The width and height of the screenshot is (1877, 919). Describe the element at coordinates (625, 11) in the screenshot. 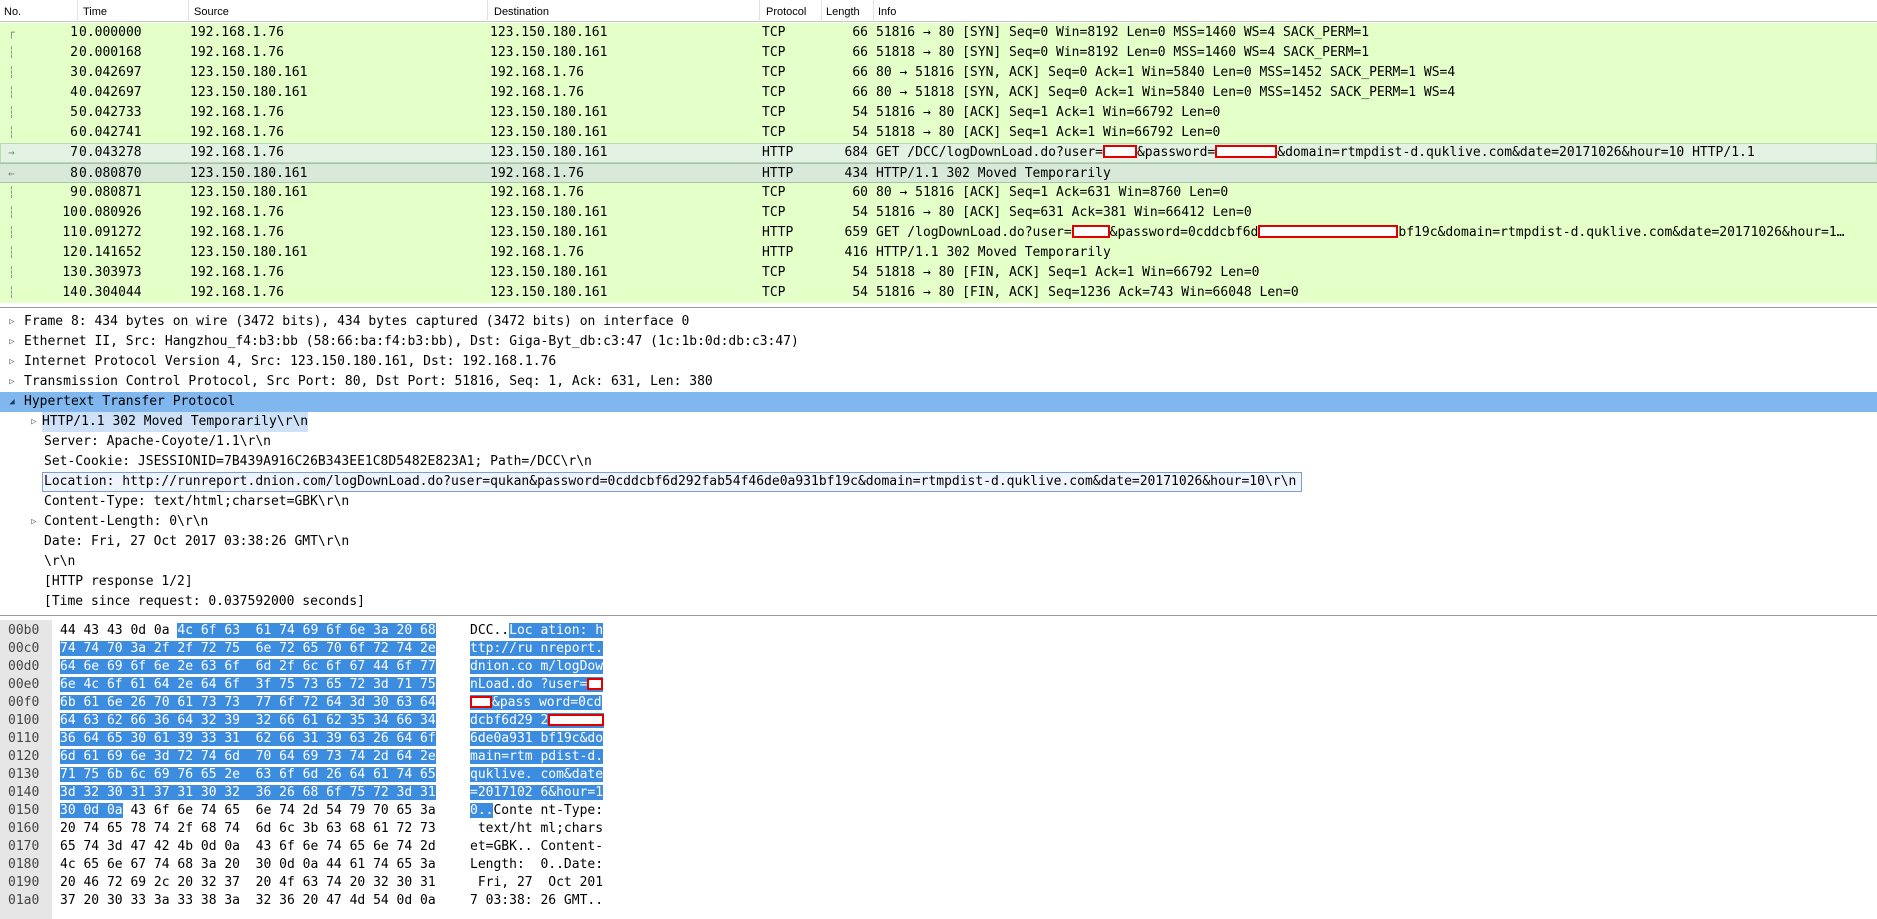

I see `column-destination: Destination` at that location.